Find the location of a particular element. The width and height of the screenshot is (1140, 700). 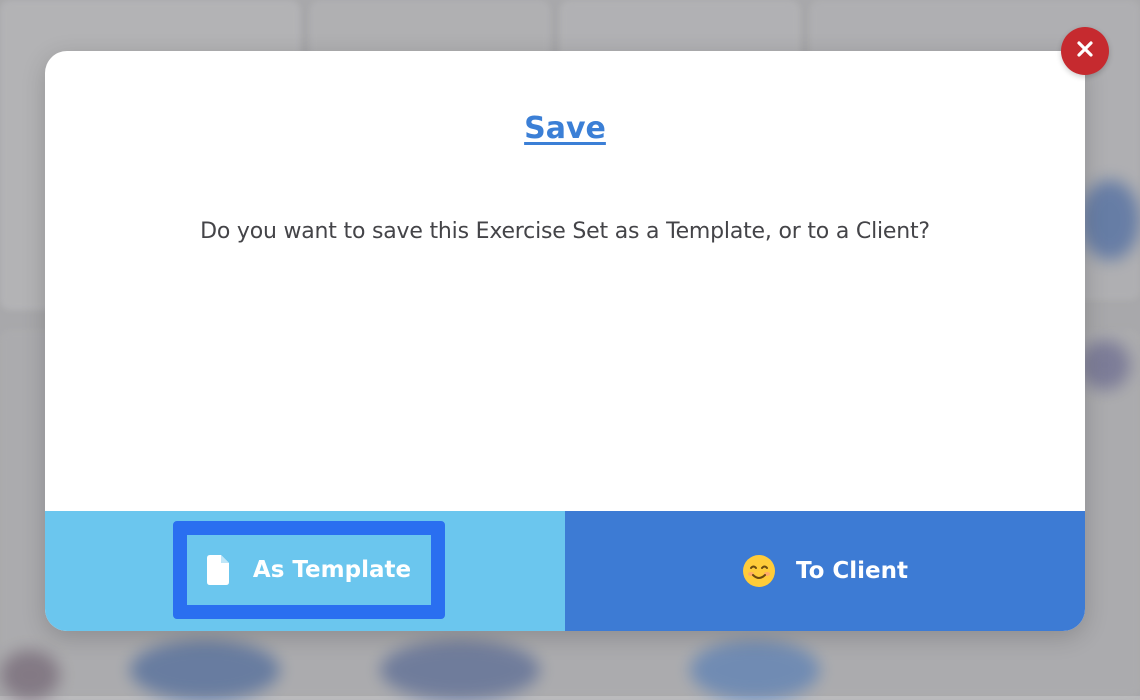

client-section: To Client is located at coordinates (825, 571).